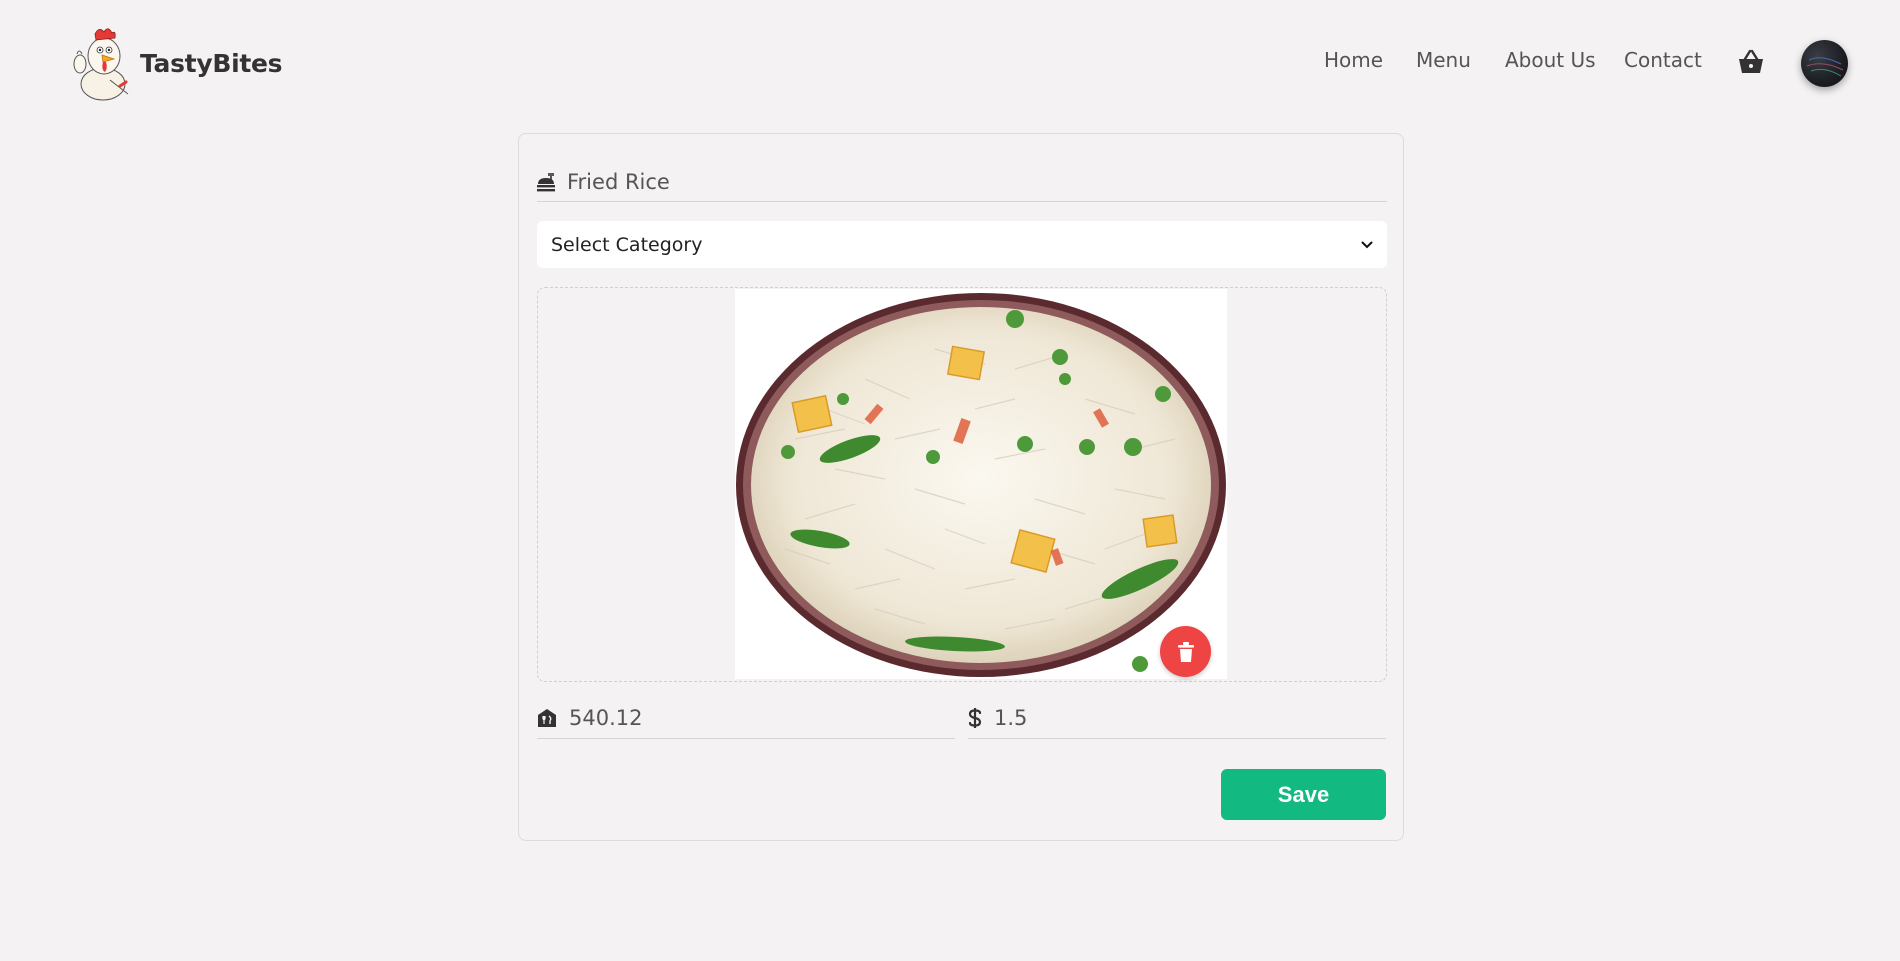 The height and width of the screenshot is (961, 1900). I want to click on calories-field: 540.12, so click(746, 718).